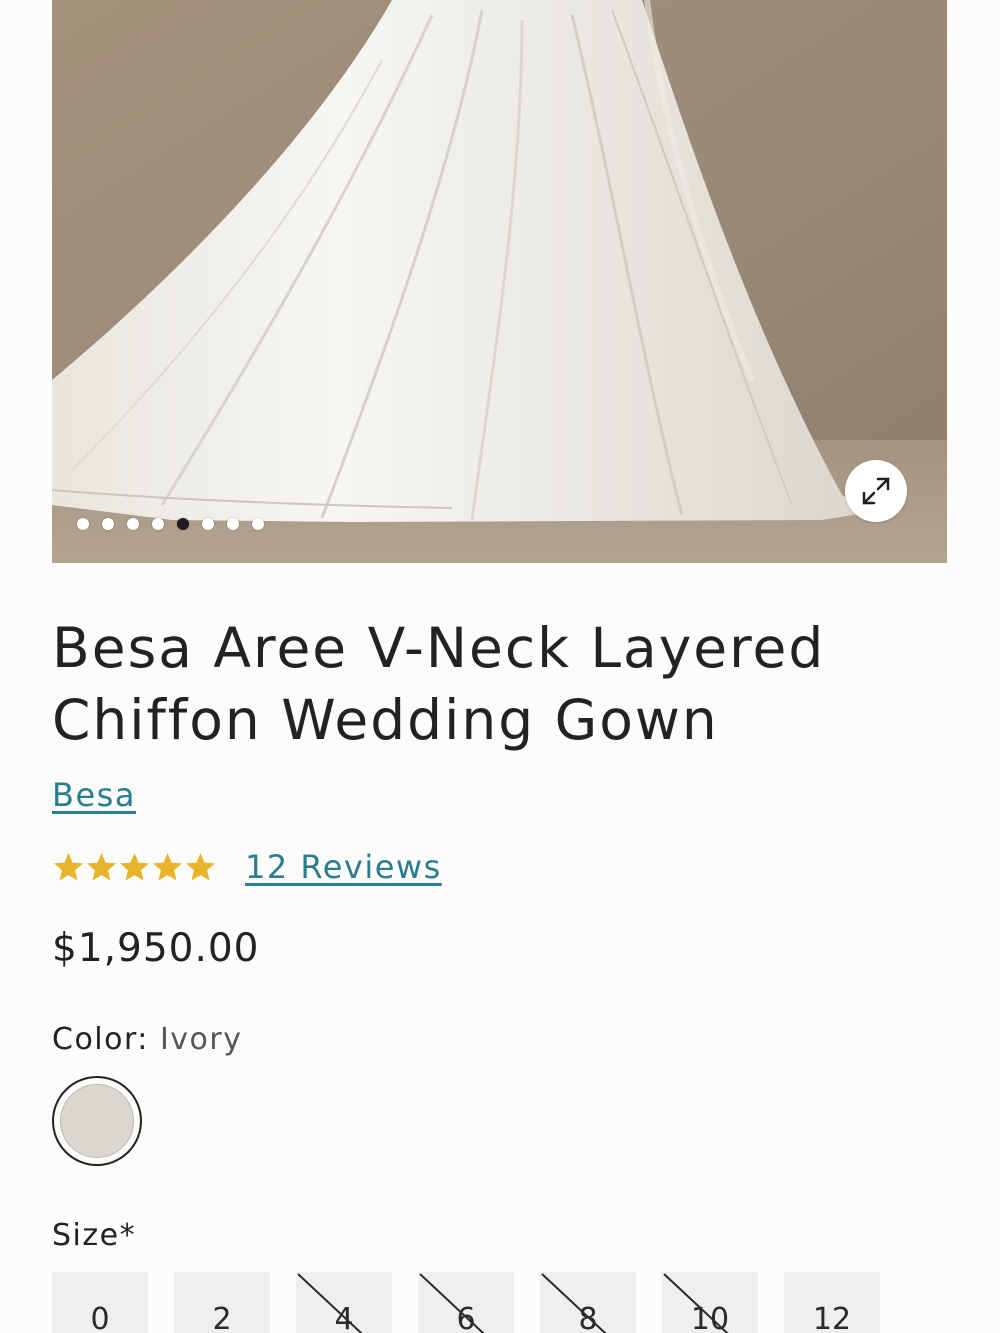  I want to click on size-option-0: 0, so click(100, 1302).